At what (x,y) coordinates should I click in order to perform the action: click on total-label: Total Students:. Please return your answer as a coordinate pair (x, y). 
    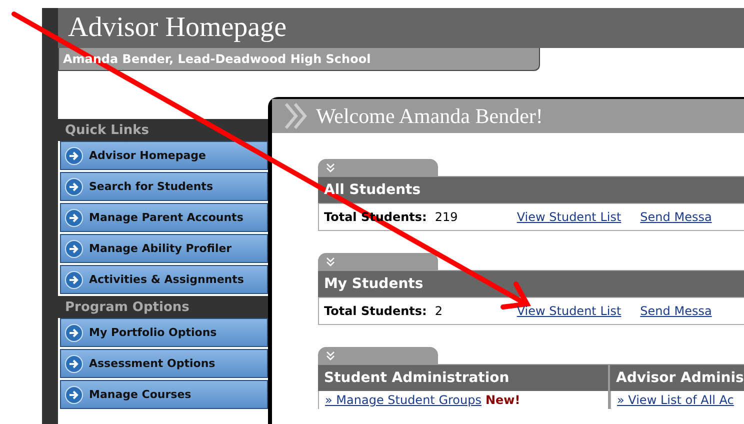
    Looking at the image, I should click on (375, 311).